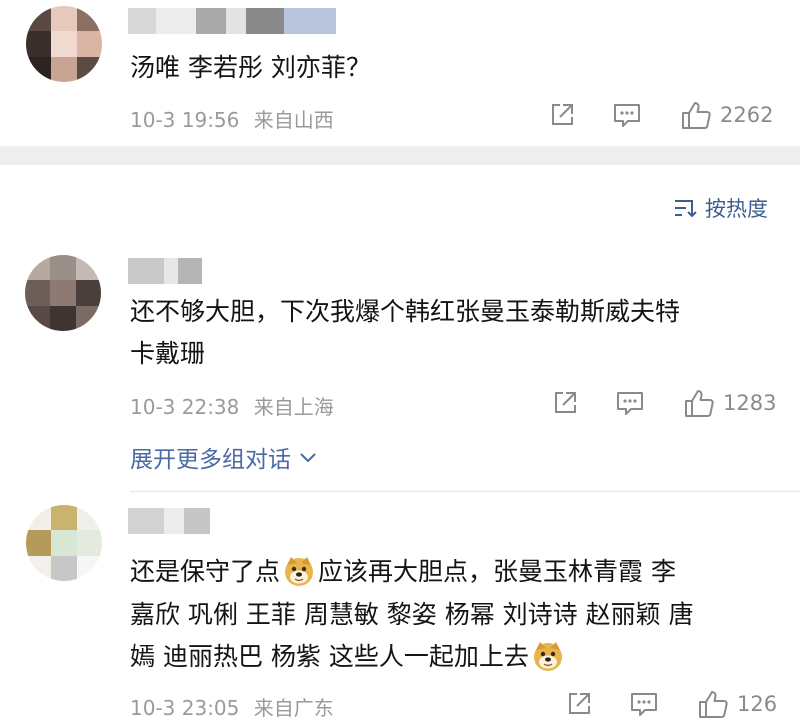 The height and width of the screenshot is (728, 800). Describe the element at coordinates (329, 656) in the screenshot. I see `comment-text-segment: 嫣 迪丽热巴 杨紫 这些人一起加上去` at that location.